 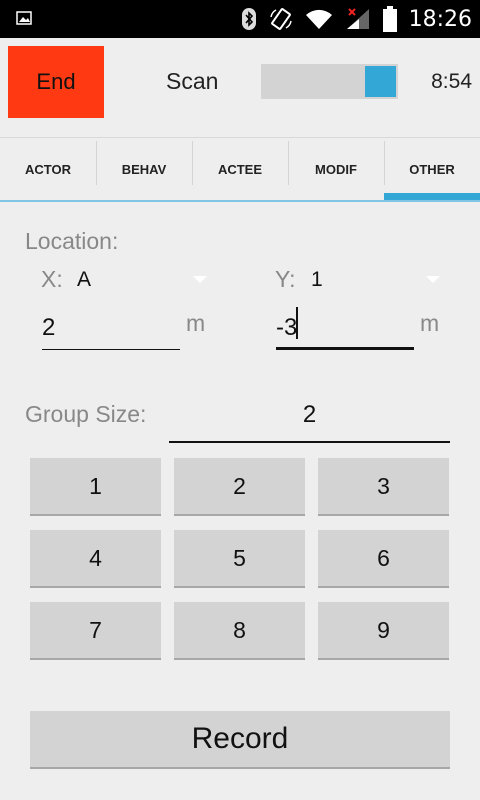 What do you see at coordinates (297, 323) in the screenshot?
I see `text-cursor` at bounding box center [297, 323].